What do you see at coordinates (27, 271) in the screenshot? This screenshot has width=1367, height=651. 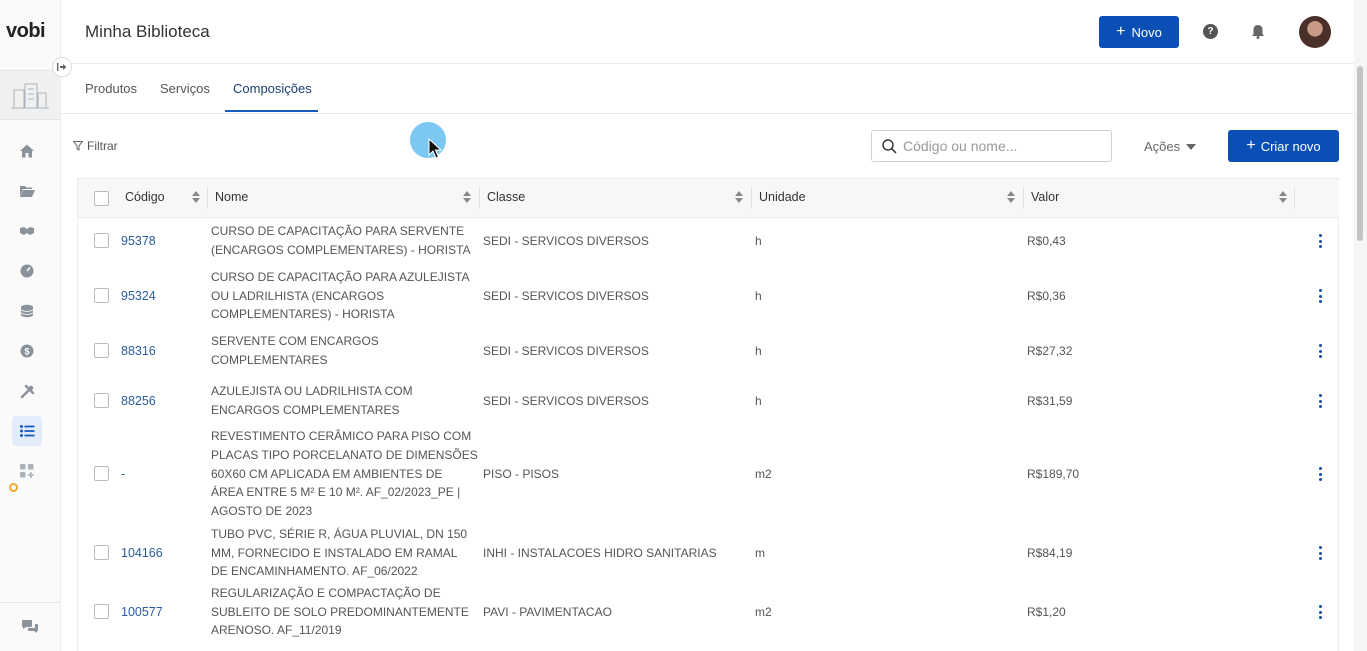 I see `gauge-icon` at bounding box center [27, 271].